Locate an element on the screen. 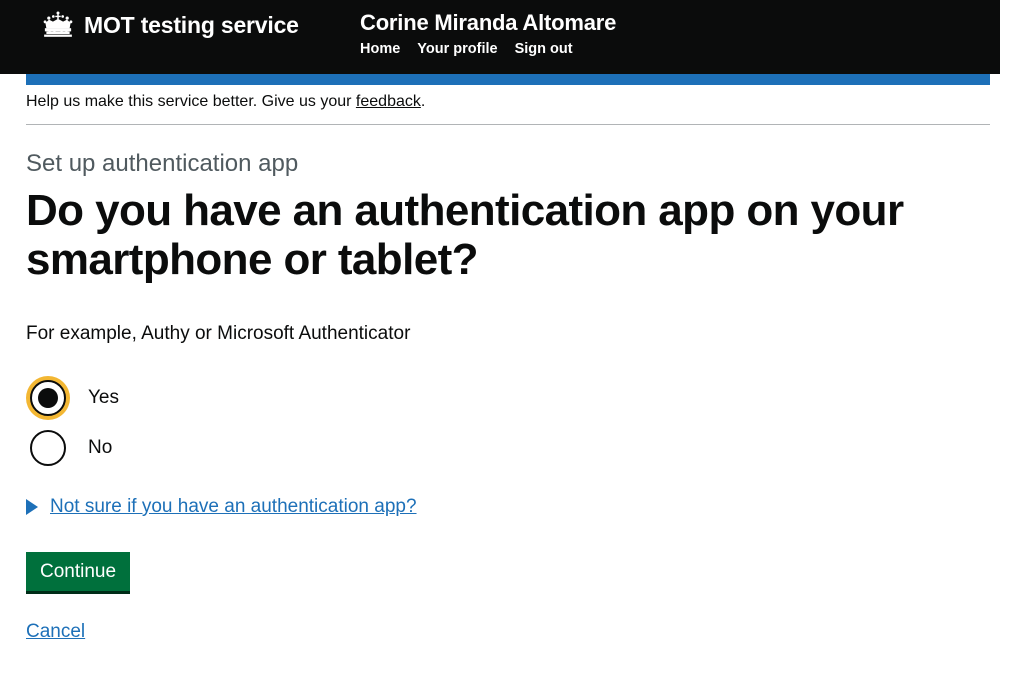  cancel-link-wrap: Cancel is located at coordinates (496, 632).